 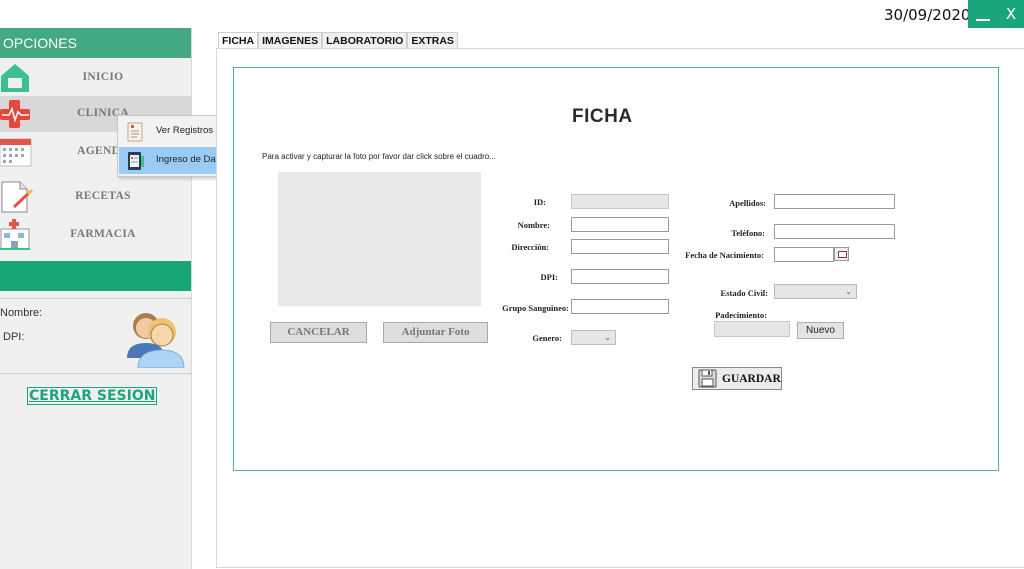 What do you see at coordinates (815, 291) in the screenshot?
I see `estado-civil-select: ⌄` at bounding box center [815, 291].